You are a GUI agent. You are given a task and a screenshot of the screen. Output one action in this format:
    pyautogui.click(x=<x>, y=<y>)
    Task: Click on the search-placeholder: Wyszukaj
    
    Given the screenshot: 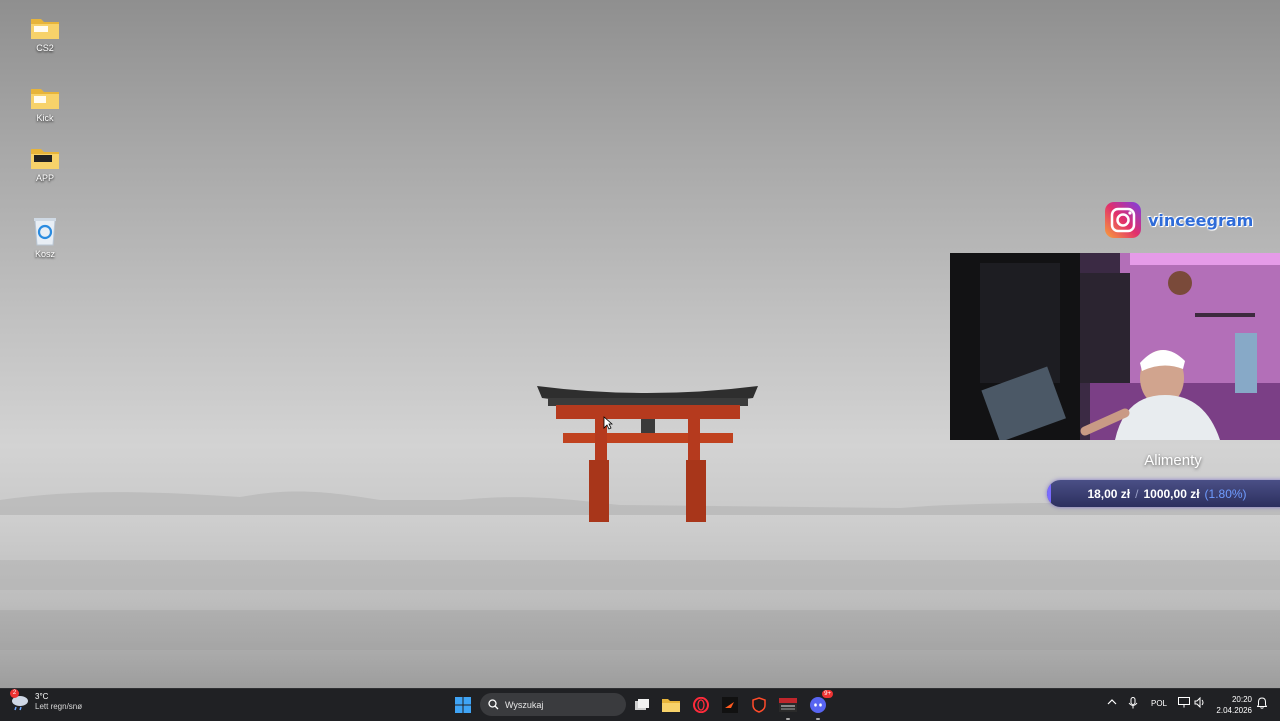 What is the action you would take?
    pyautogui.click(x=524, y=704)
    